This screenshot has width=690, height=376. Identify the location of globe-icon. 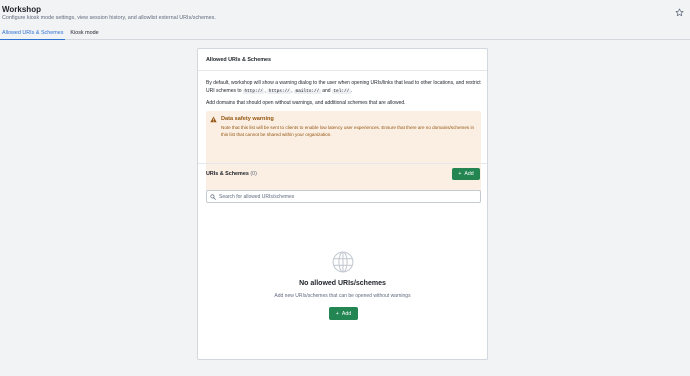
(343, 262).